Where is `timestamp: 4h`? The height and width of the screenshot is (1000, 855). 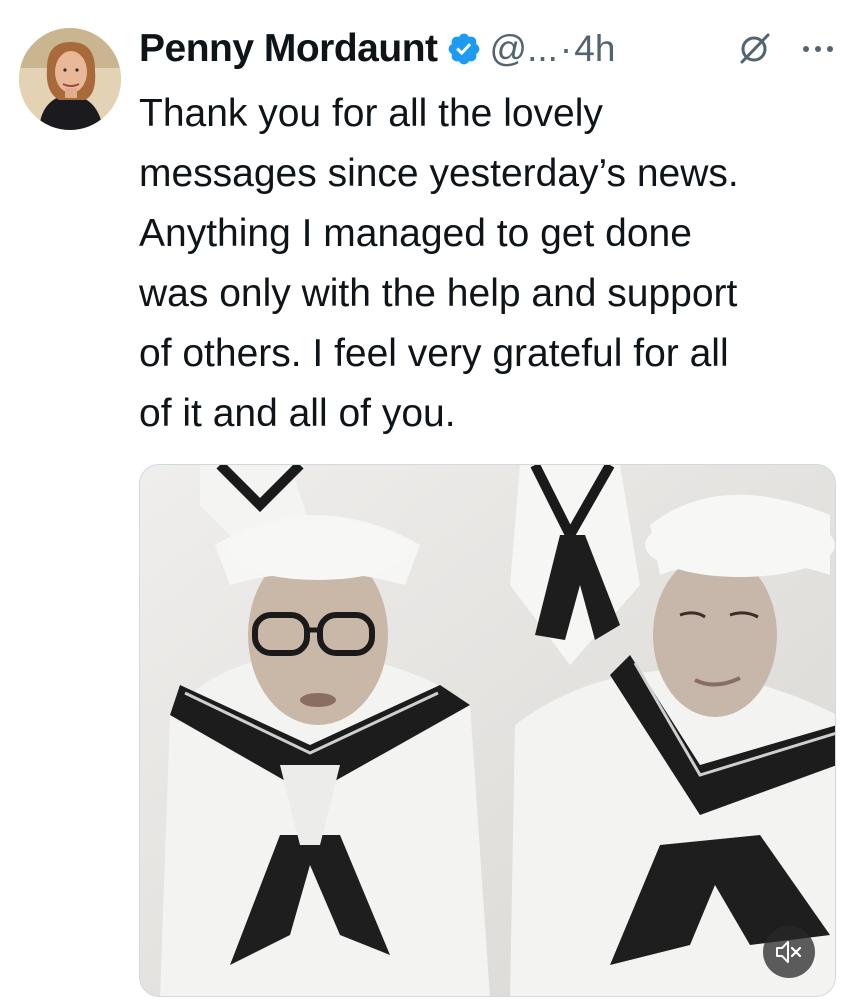 timestamp: 4h is located at coordinates (594, 49).